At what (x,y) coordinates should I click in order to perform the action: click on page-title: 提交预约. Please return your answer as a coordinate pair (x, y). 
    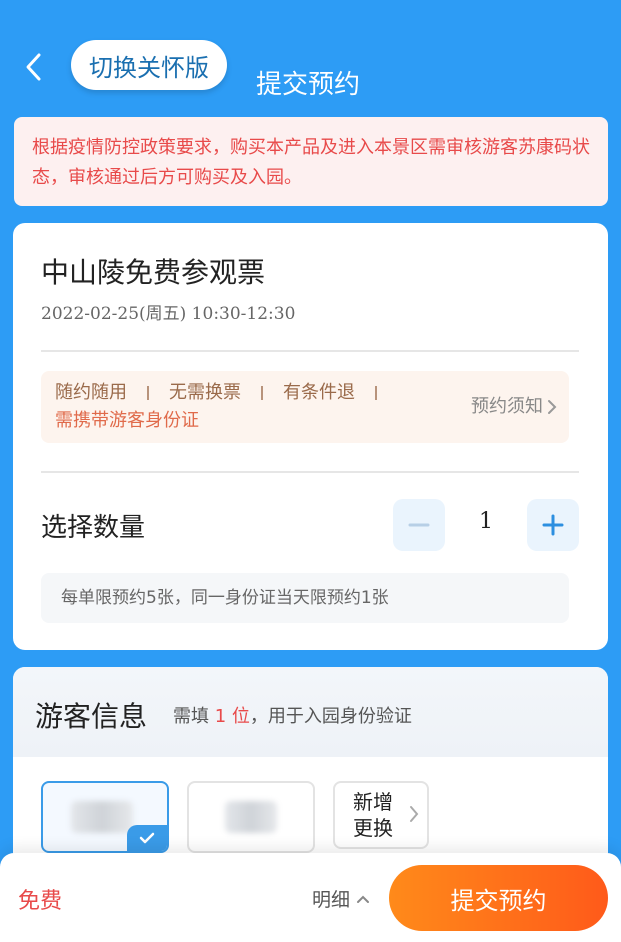
    Looking at the image, I should click on (308, 85).